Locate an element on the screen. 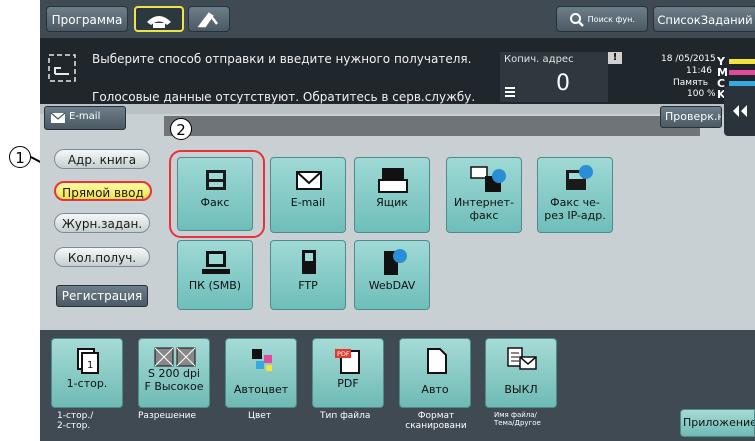 The height and width of the screenshot is (441, 755). svg-text: 1 is located at coordinates (90, 365).